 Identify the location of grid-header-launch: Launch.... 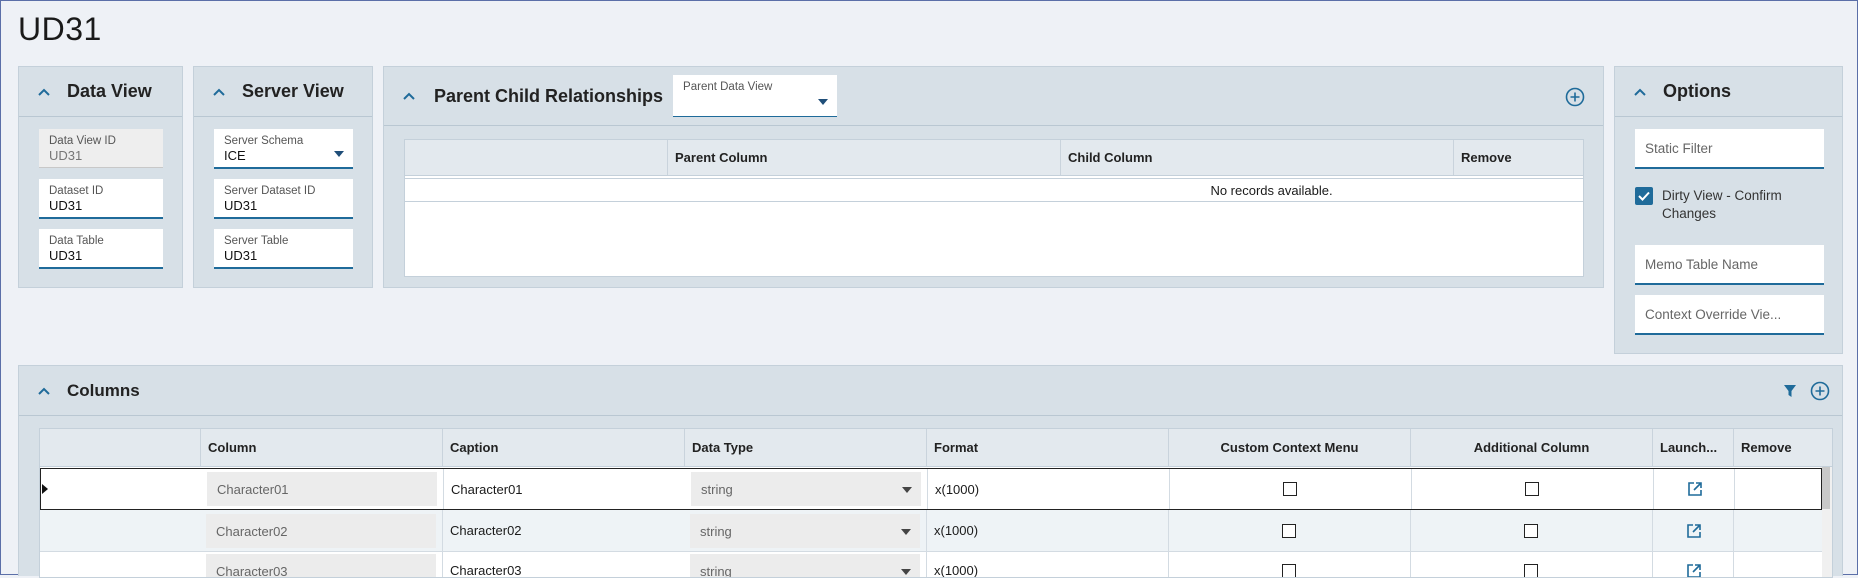
(1692, 447).